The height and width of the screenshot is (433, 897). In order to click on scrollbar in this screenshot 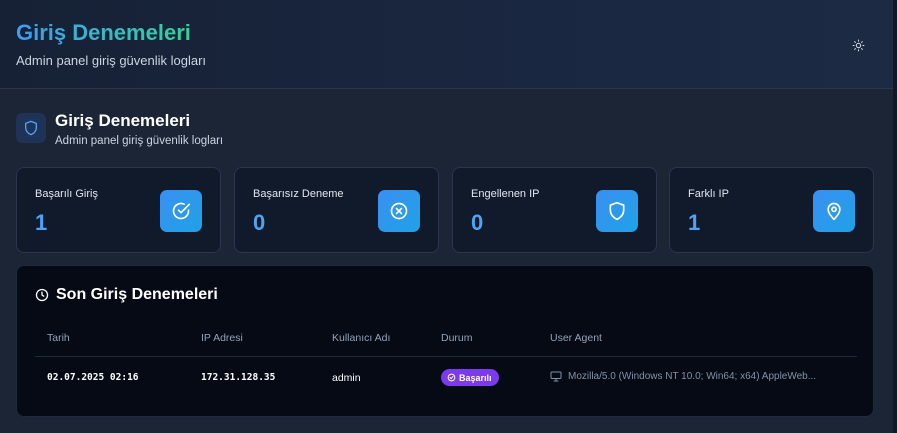, I will do `click(895, 216)`.